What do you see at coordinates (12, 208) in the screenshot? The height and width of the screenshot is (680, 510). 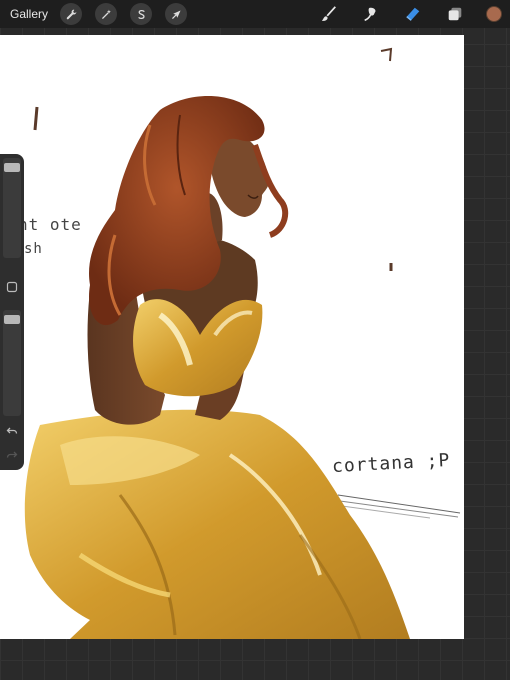 I see `brush-size-slider` at bounding box center [12, 208].